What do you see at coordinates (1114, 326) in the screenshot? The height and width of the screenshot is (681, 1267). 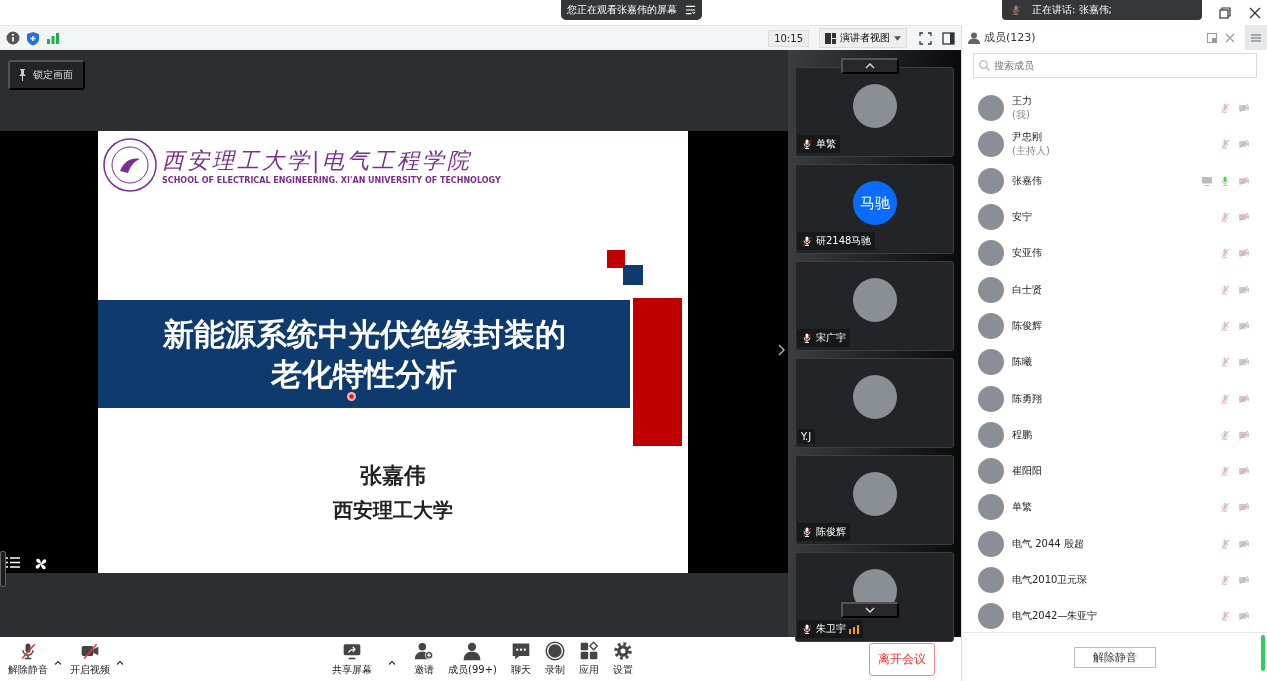 I see `member-row: 陈俊辉` at bounding box center [1114, 326].